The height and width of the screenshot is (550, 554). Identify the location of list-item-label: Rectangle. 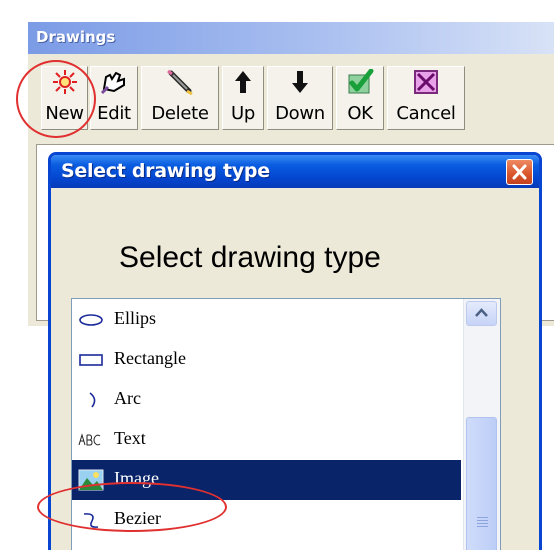
(150, 358).